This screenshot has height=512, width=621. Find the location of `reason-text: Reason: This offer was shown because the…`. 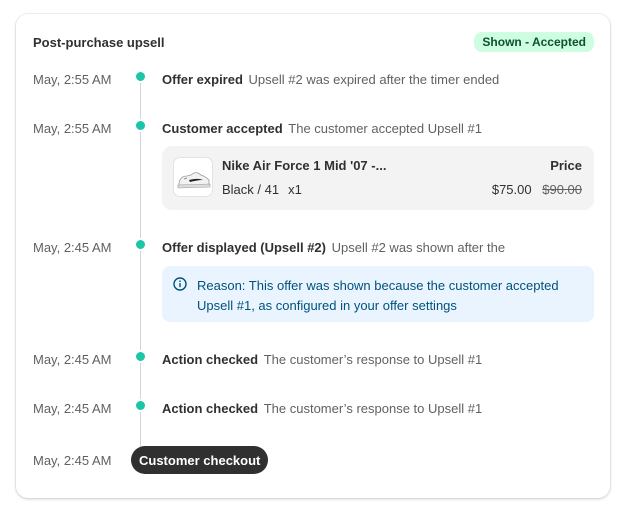

reason-text: Reason: This offer was shown because the… is located at coordinates (378, 295).